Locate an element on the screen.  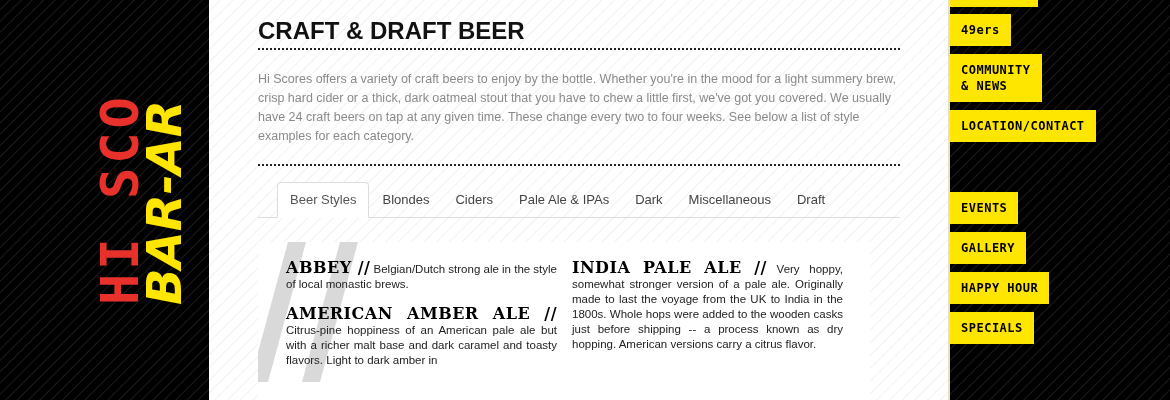
style-description: AMERICAN AMBER ALE // Citrus-pine hoppiness of an American pale ale but with a richer malt base and dark caramel and toasty flavors. Light to dark amber in is located at coordinates (421, 337).